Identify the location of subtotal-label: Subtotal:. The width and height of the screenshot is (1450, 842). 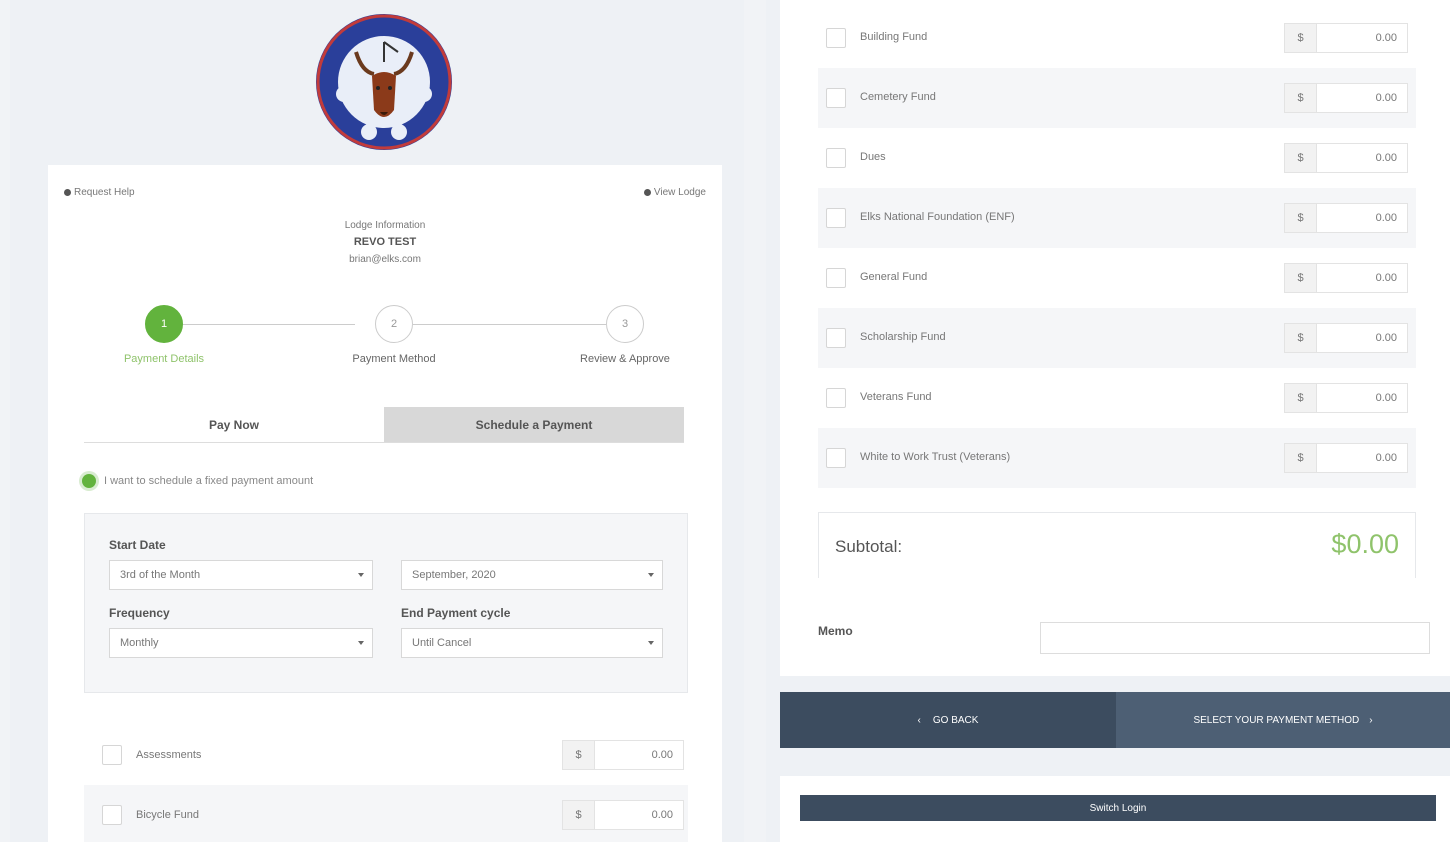
(869, 546).